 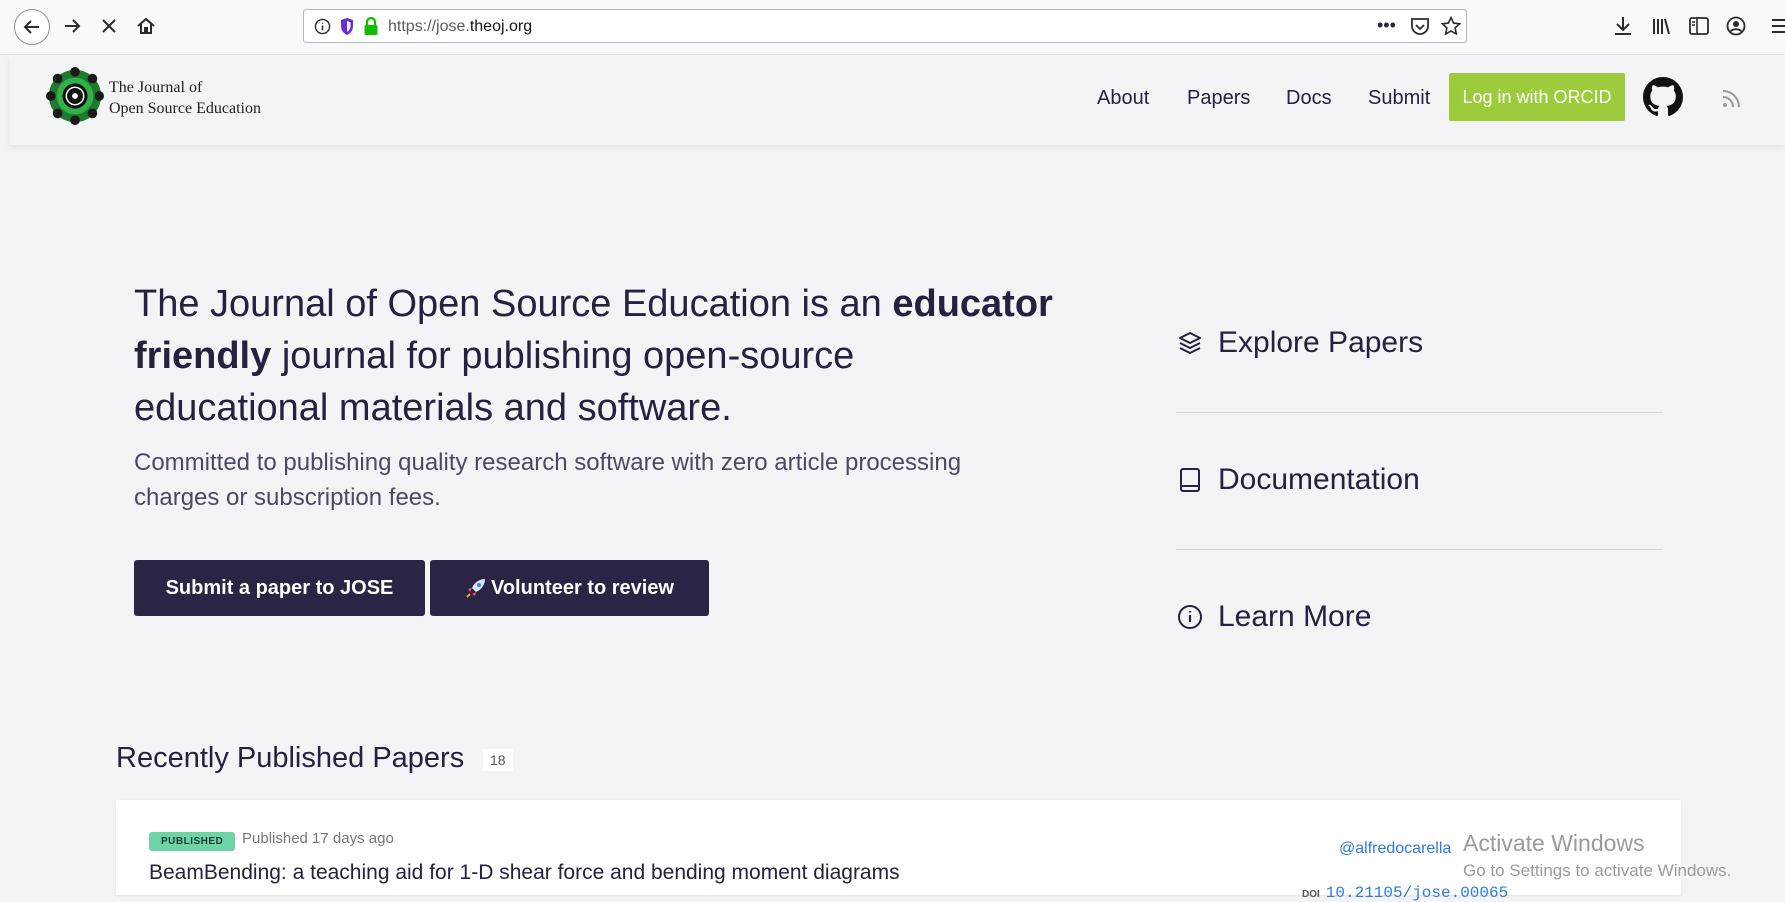 I want to click on recent-papers-heading: Recently Published Papers, so click(x=290, y=758).